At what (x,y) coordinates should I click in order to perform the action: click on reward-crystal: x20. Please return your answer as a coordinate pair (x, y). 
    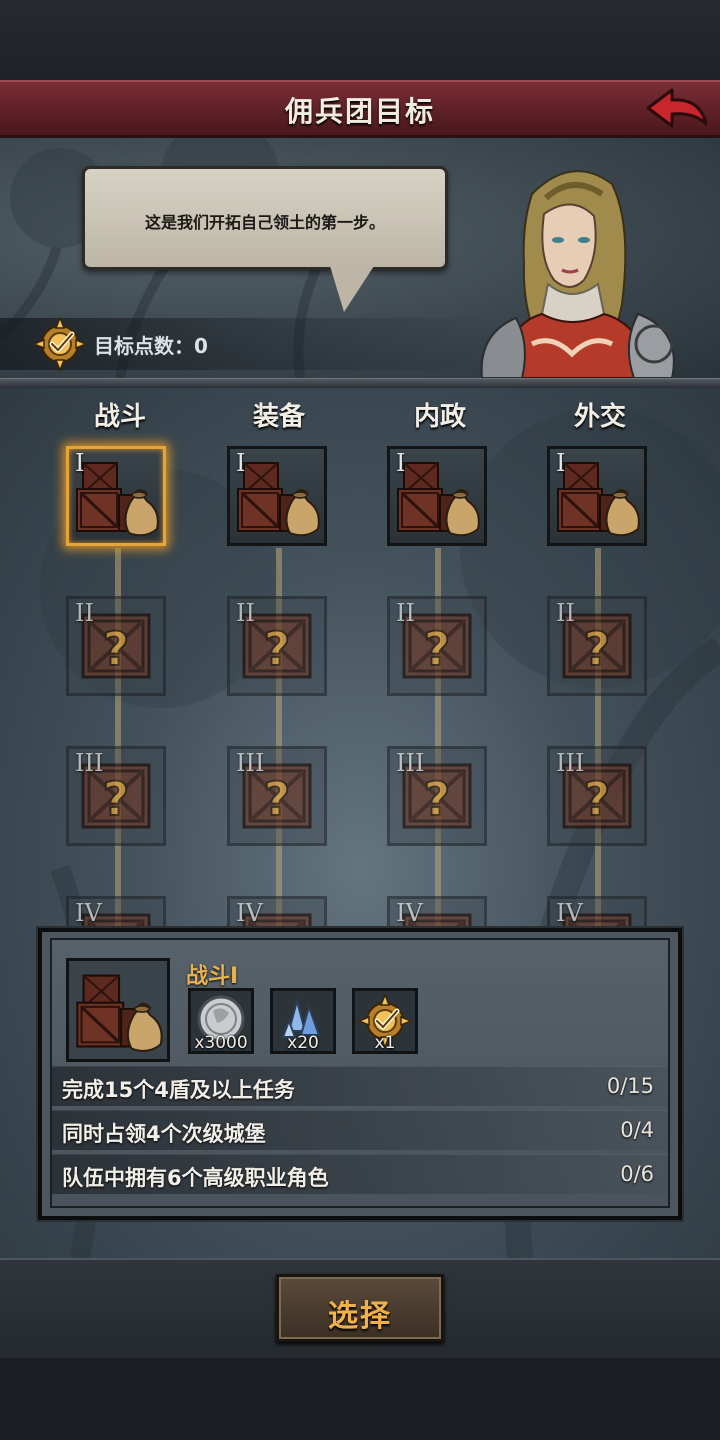
    Looking at the image, I should click on (303, 1021).